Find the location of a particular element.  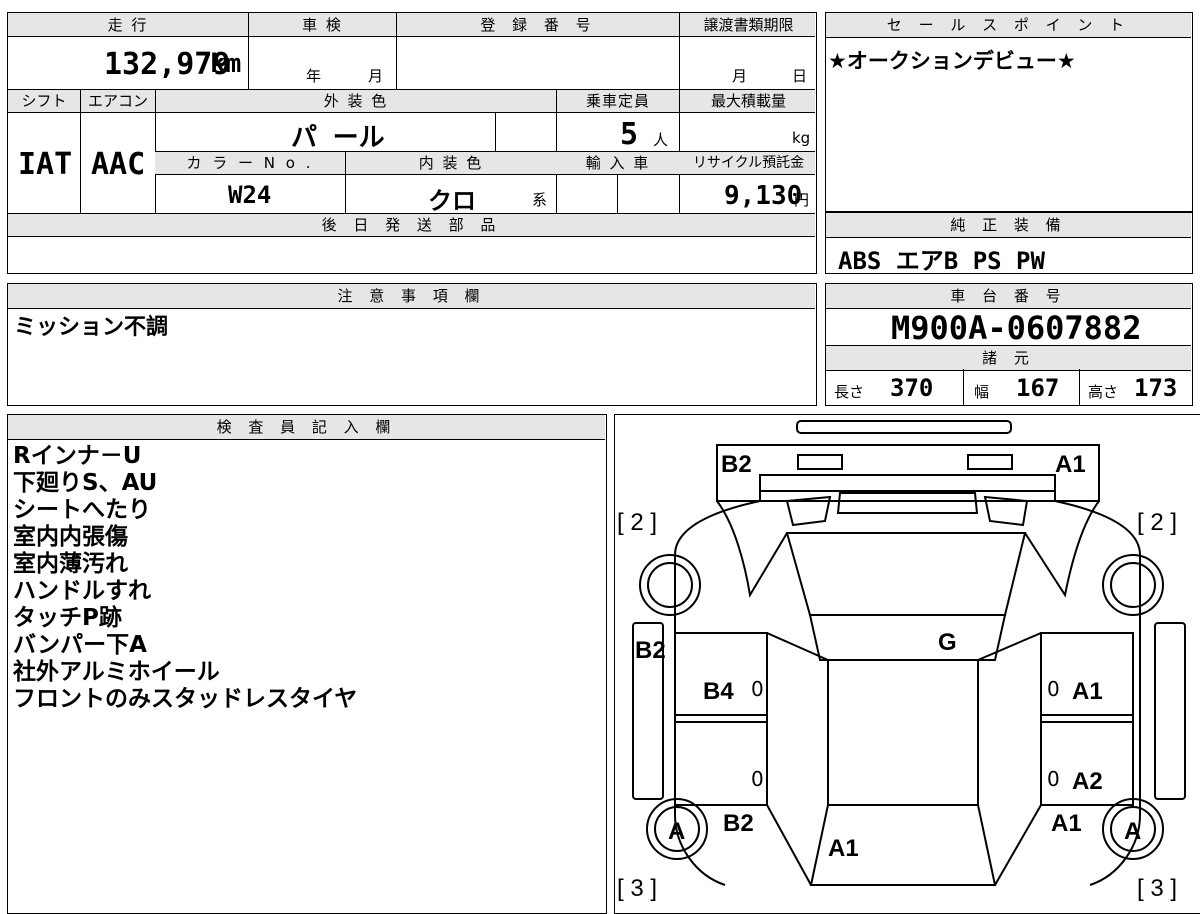

height-label: 高さ is located at coordinates (1103, 392).